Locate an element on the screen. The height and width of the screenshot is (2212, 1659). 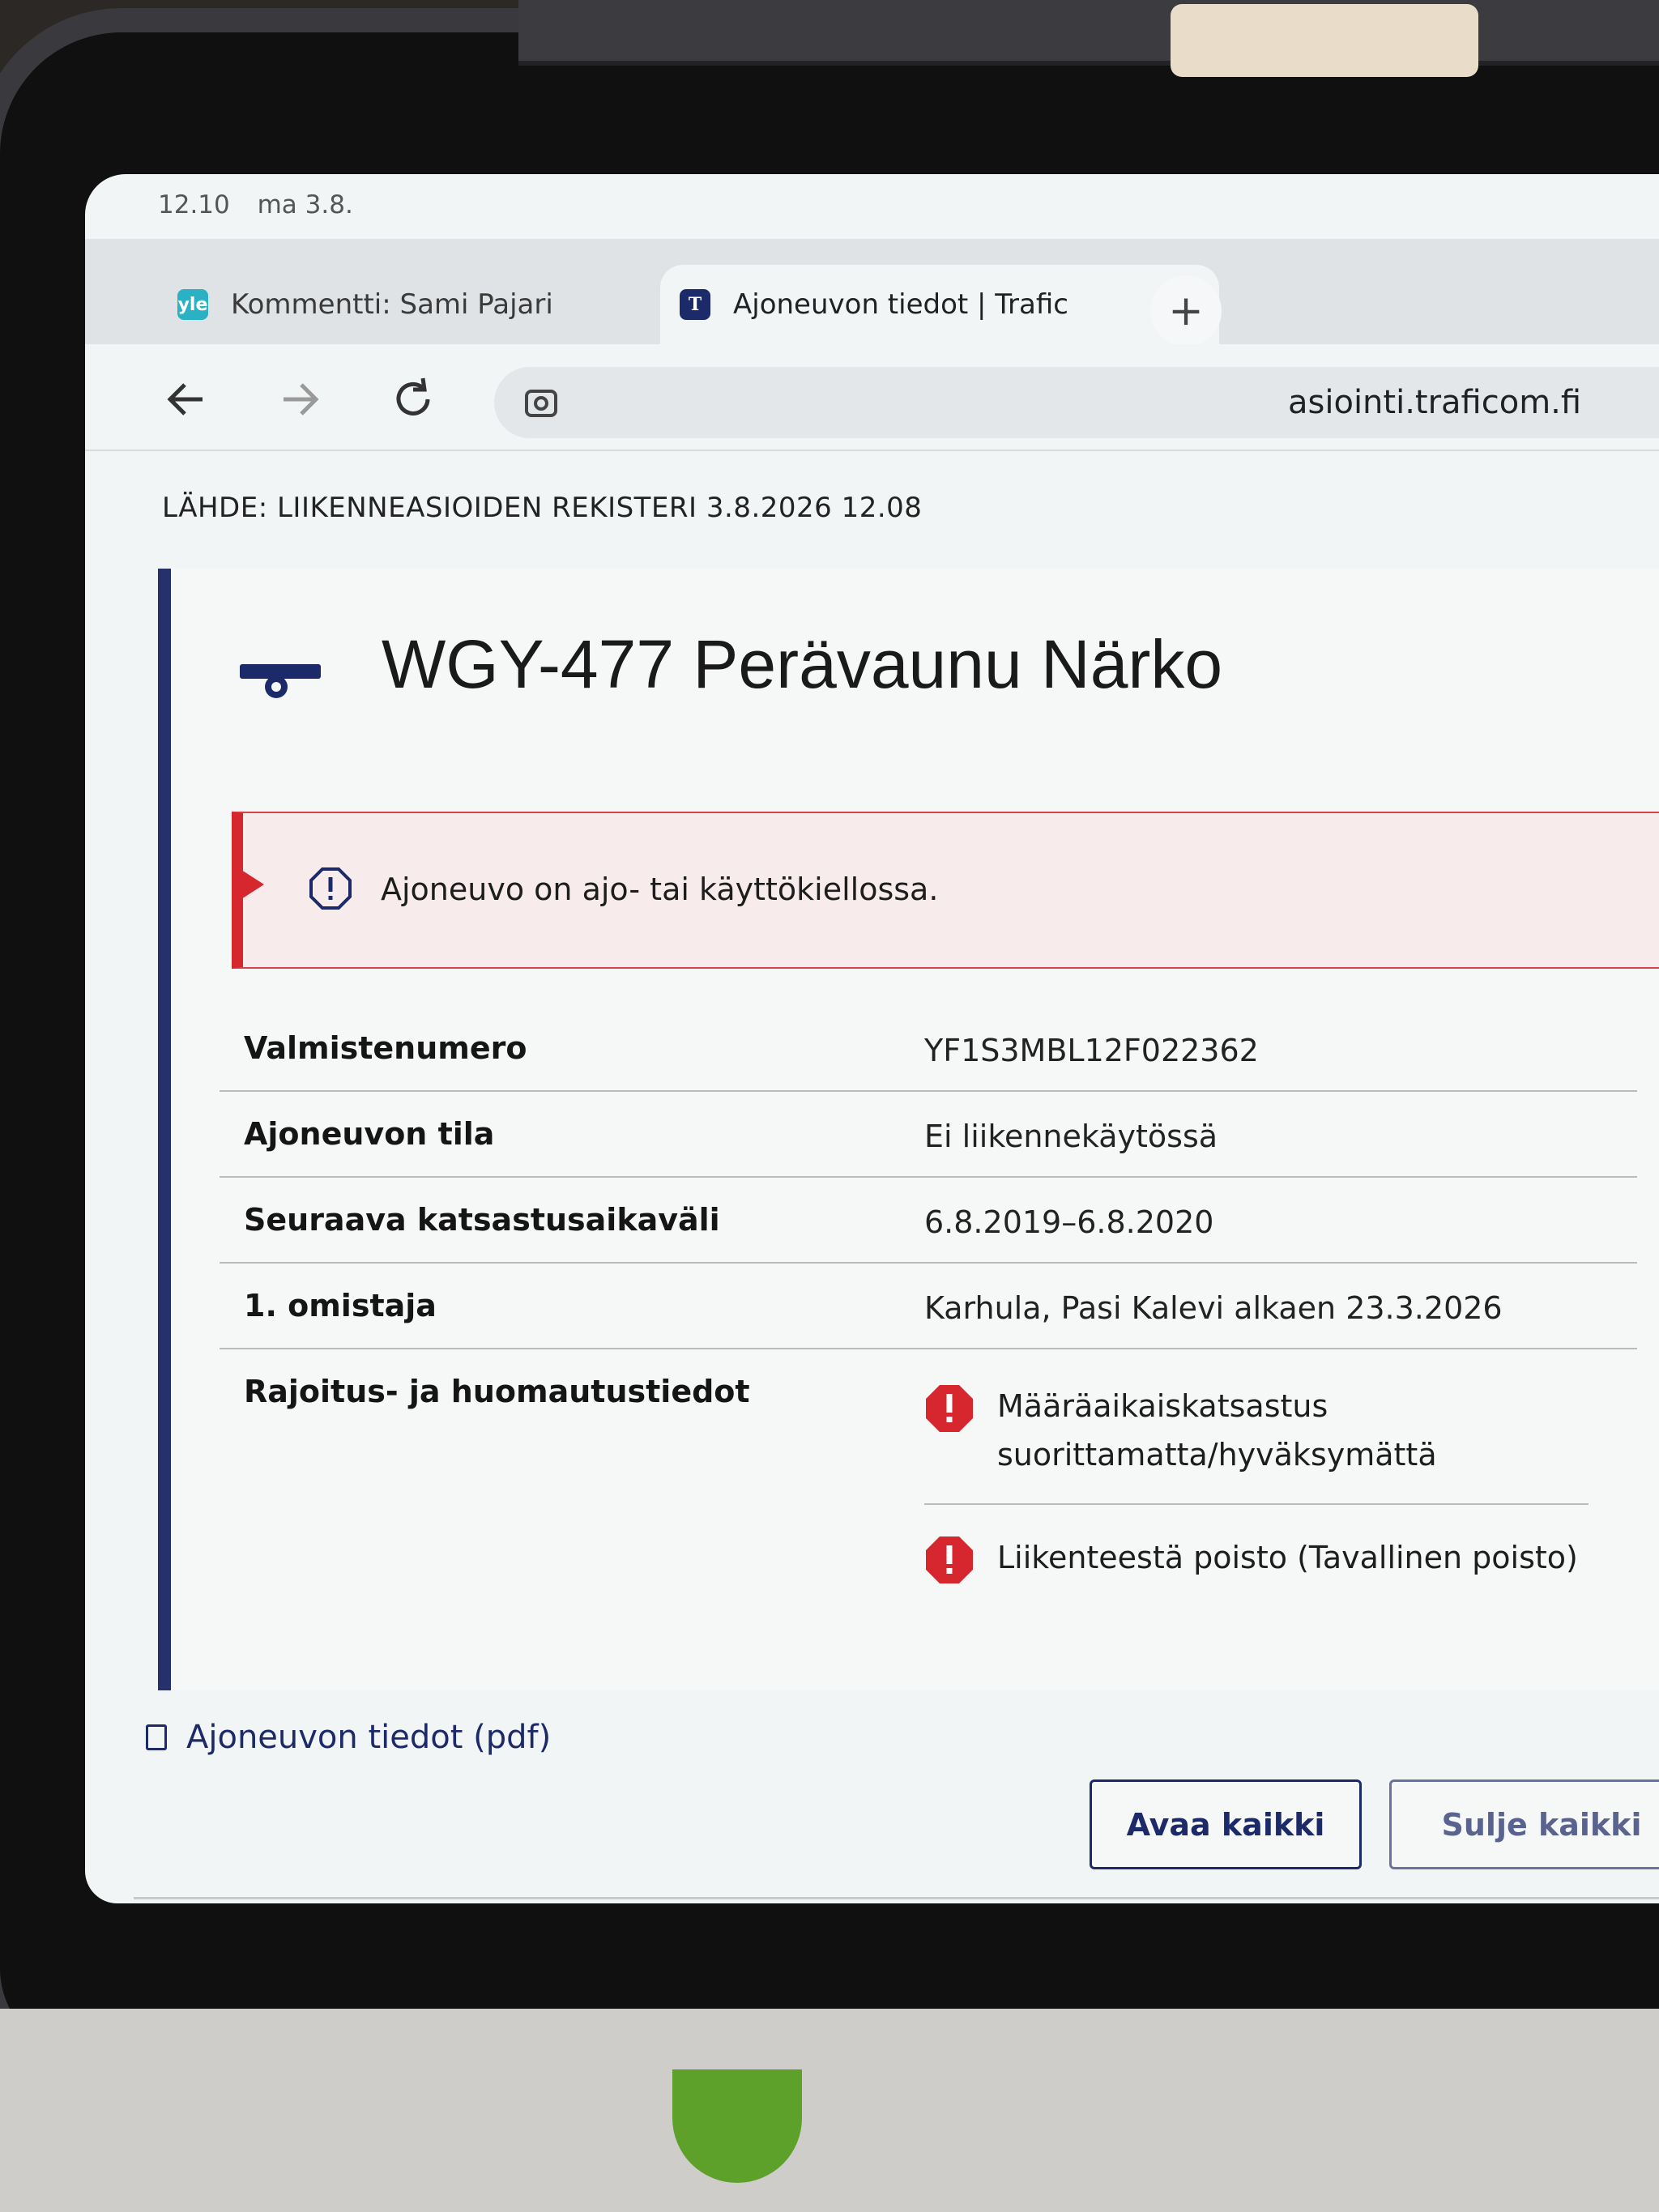
row-value: Ei liikennekäytössä is located at coordinates (1071, 1136).